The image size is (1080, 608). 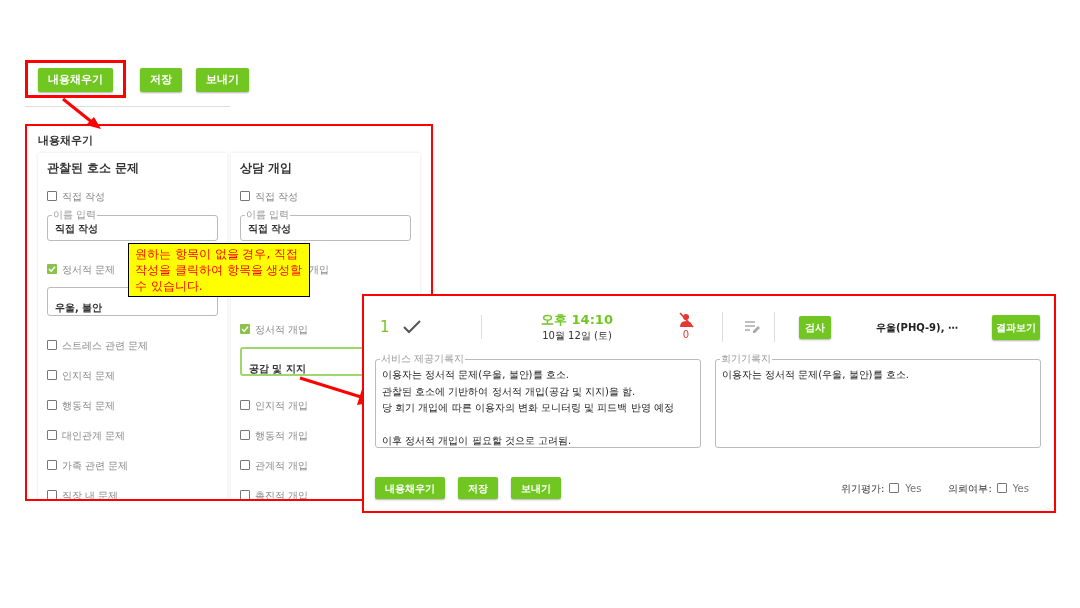 What do you see at coordinates (161, 80) in the screenshot?
I see `toolbar-button: 저장` at bounding box center [161, 80].